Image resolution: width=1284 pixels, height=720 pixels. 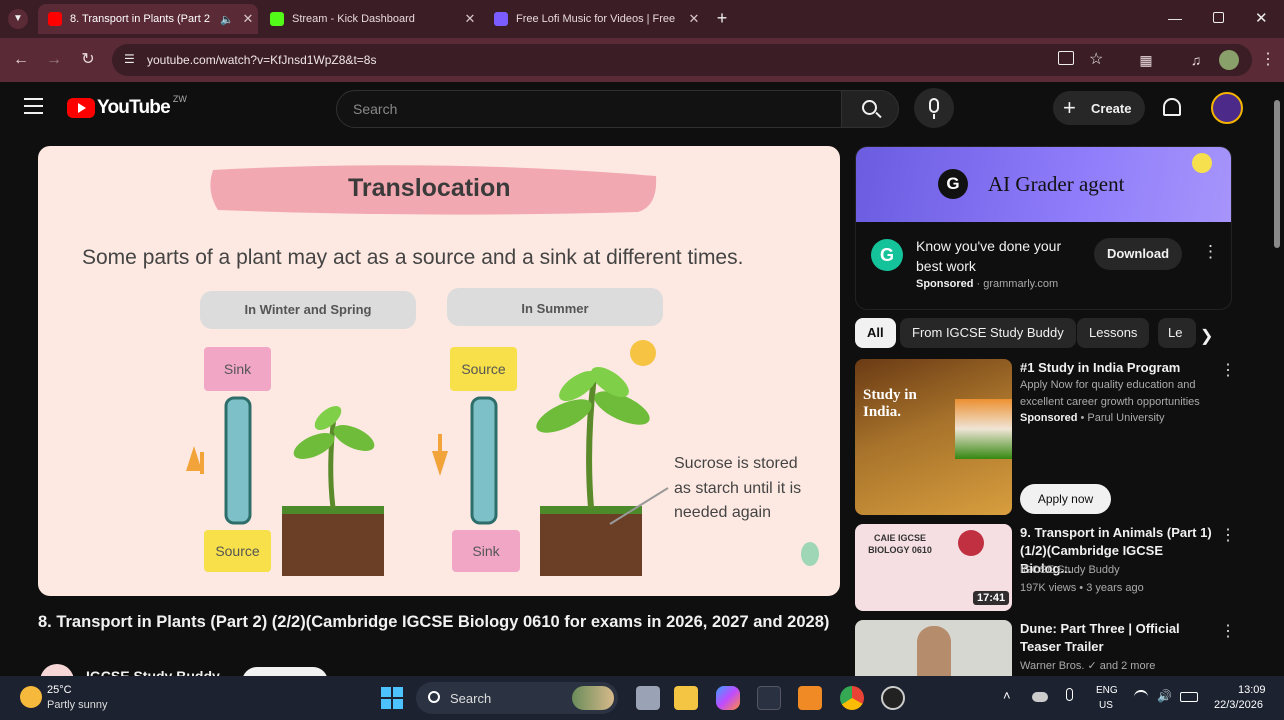 What do you see at coordinates (18, 19) in the screenshot?
I see `tab-list-dropdown-button: ▼` at bounding box center [18, 19].